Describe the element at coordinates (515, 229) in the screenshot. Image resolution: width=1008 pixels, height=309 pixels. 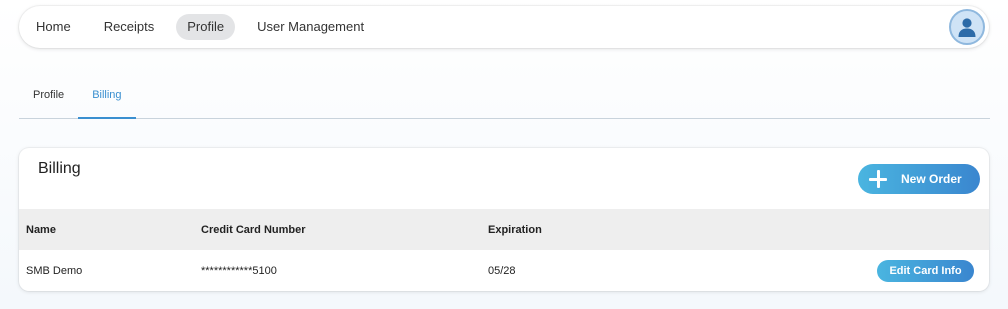
I see `column-header-expiration: Expiration` at that location.